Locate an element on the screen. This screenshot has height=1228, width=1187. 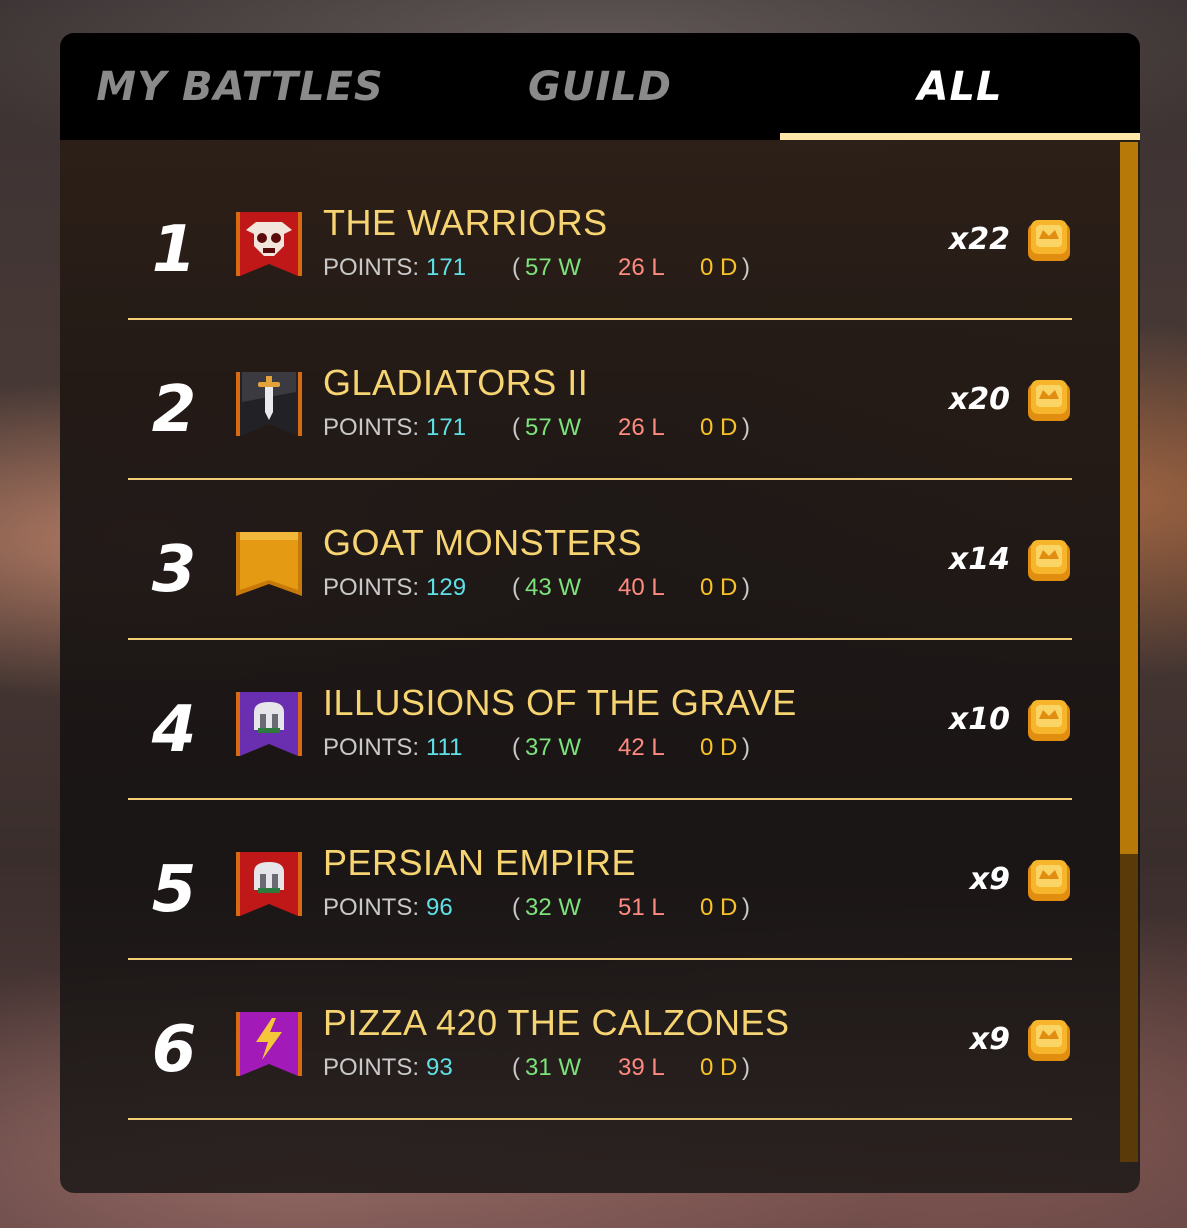
skull-crest-banner-icon is located at coordinates (269, 244).